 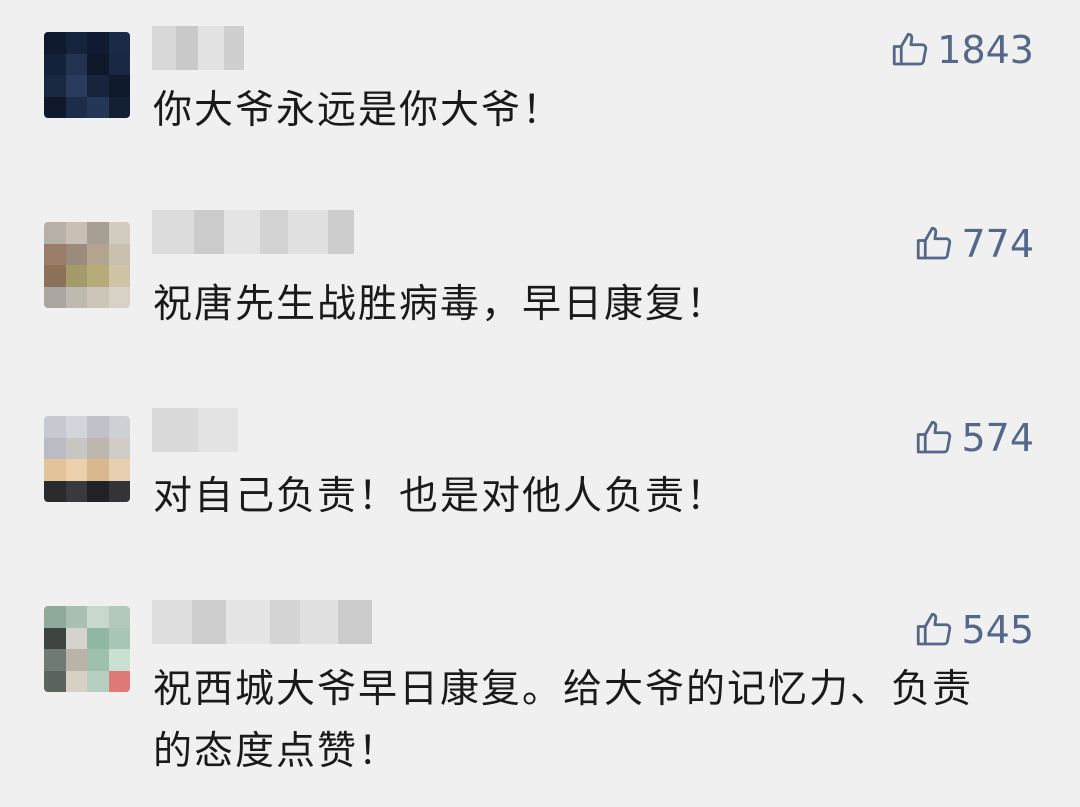 I want to click on like-count: 574, so click(x=997, y=438).